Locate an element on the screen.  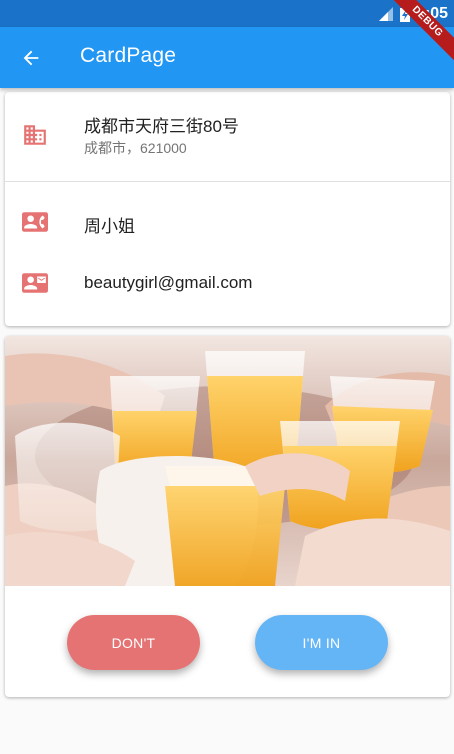
address-line1: 成都市天府三街80号 is located at coordinates (161, 126).